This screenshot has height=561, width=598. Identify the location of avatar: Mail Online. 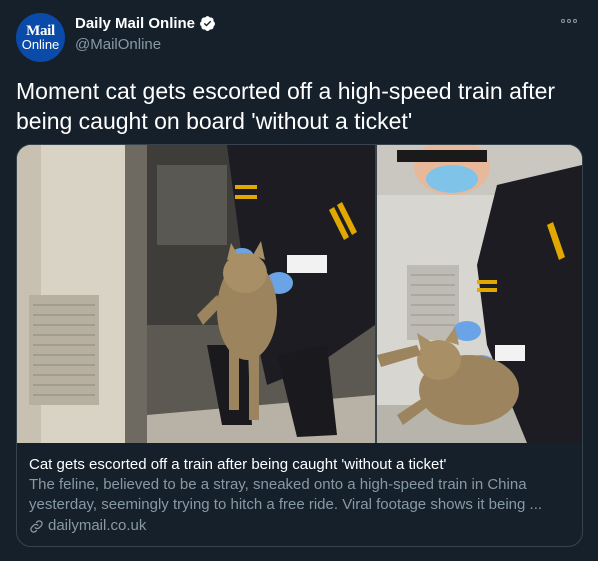
(40, 37).